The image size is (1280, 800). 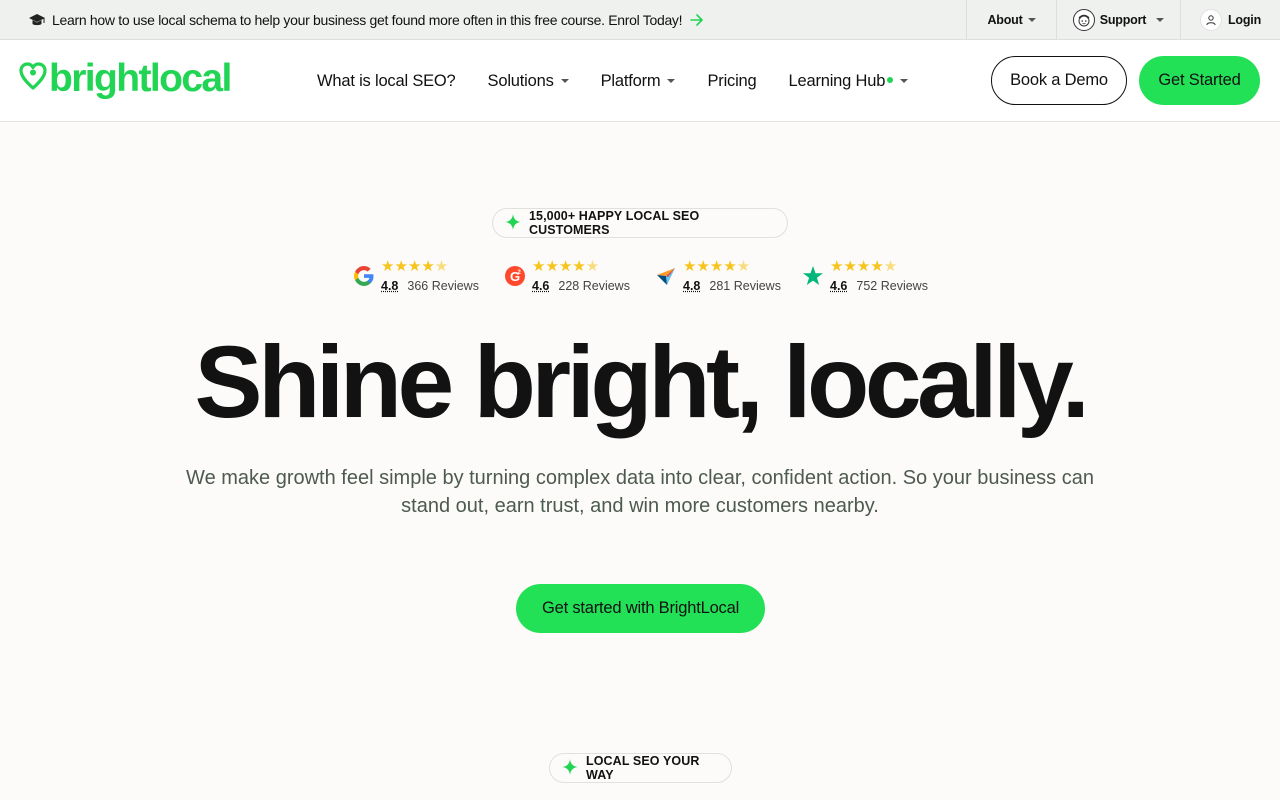 I want to click on review-count: 752 Reviews, so click(x=892, y=286).